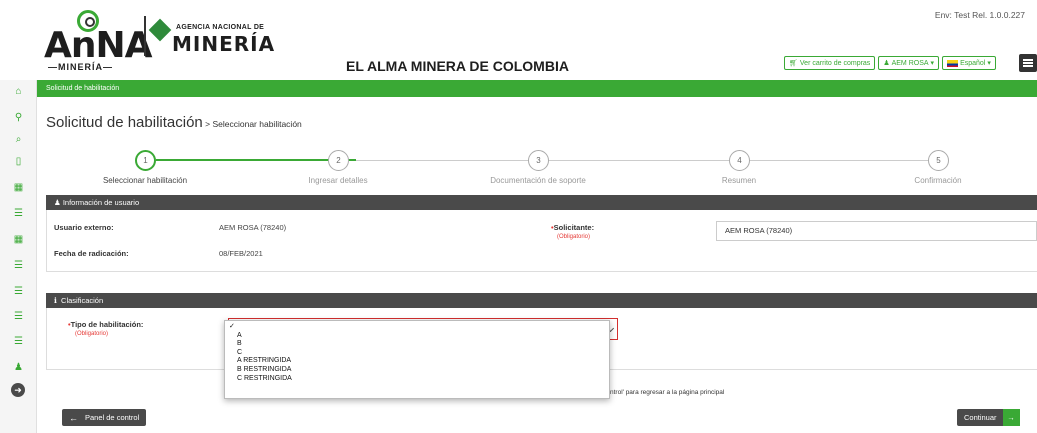 The image size is (1037, 433). Describe the element at coordinates (417, 336) in the screenshot. I see `dropdown-option: A` at that location.